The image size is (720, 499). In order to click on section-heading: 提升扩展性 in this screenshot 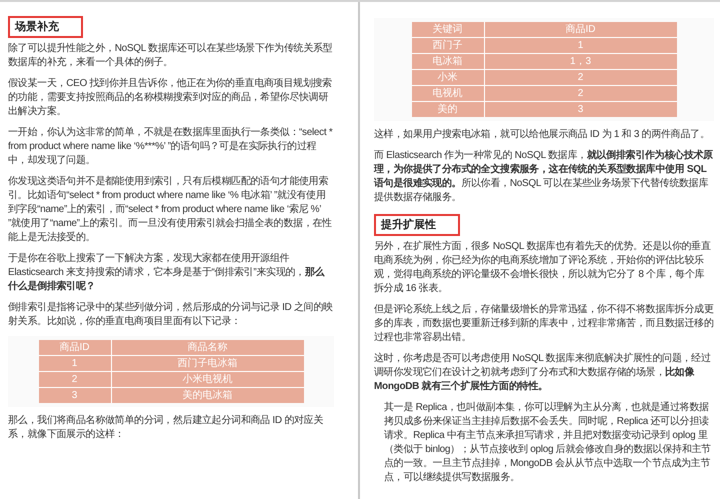, I will do `click(417, 225)`.